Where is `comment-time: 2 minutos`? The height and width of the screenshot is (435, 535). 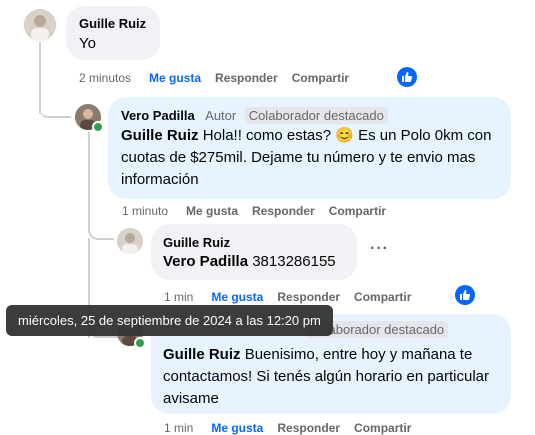 comment-time: 2 minutos is located at coordinates (105, 78).